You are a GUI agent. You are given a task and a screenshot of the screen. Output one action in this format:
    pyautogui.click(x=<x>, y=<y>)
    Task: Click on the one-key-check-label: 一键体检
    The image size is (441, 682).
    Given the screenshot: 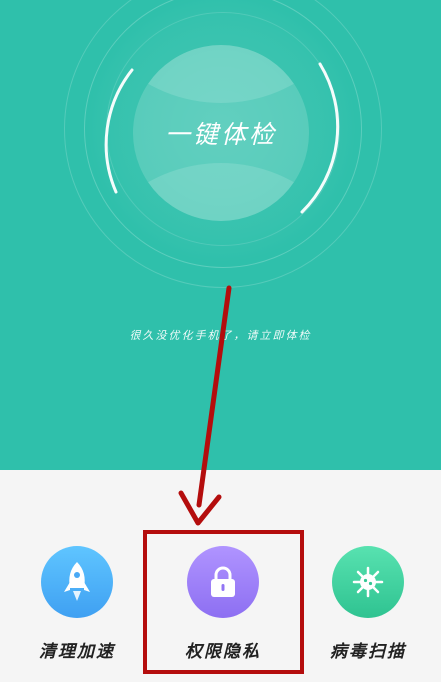 What is the action you would take?
    pyautogui.click(x=220, y=134)
    